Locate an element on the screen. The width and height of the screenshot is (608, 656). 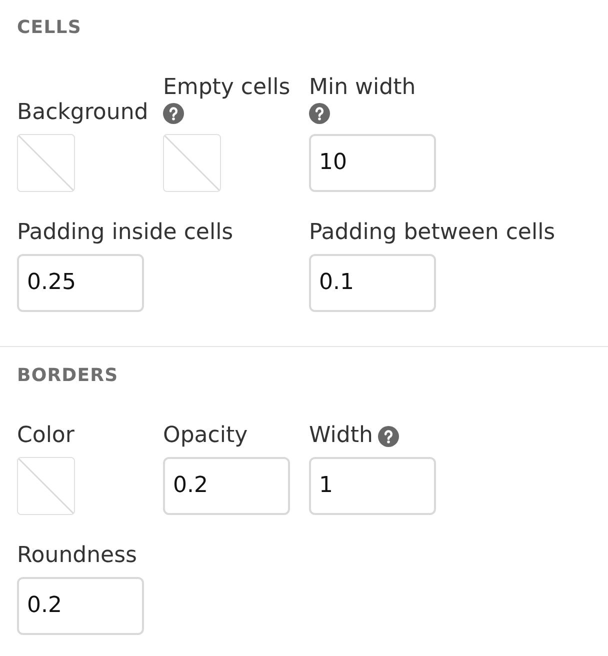
field-label: Roundness is located at coordinates (77, 556).